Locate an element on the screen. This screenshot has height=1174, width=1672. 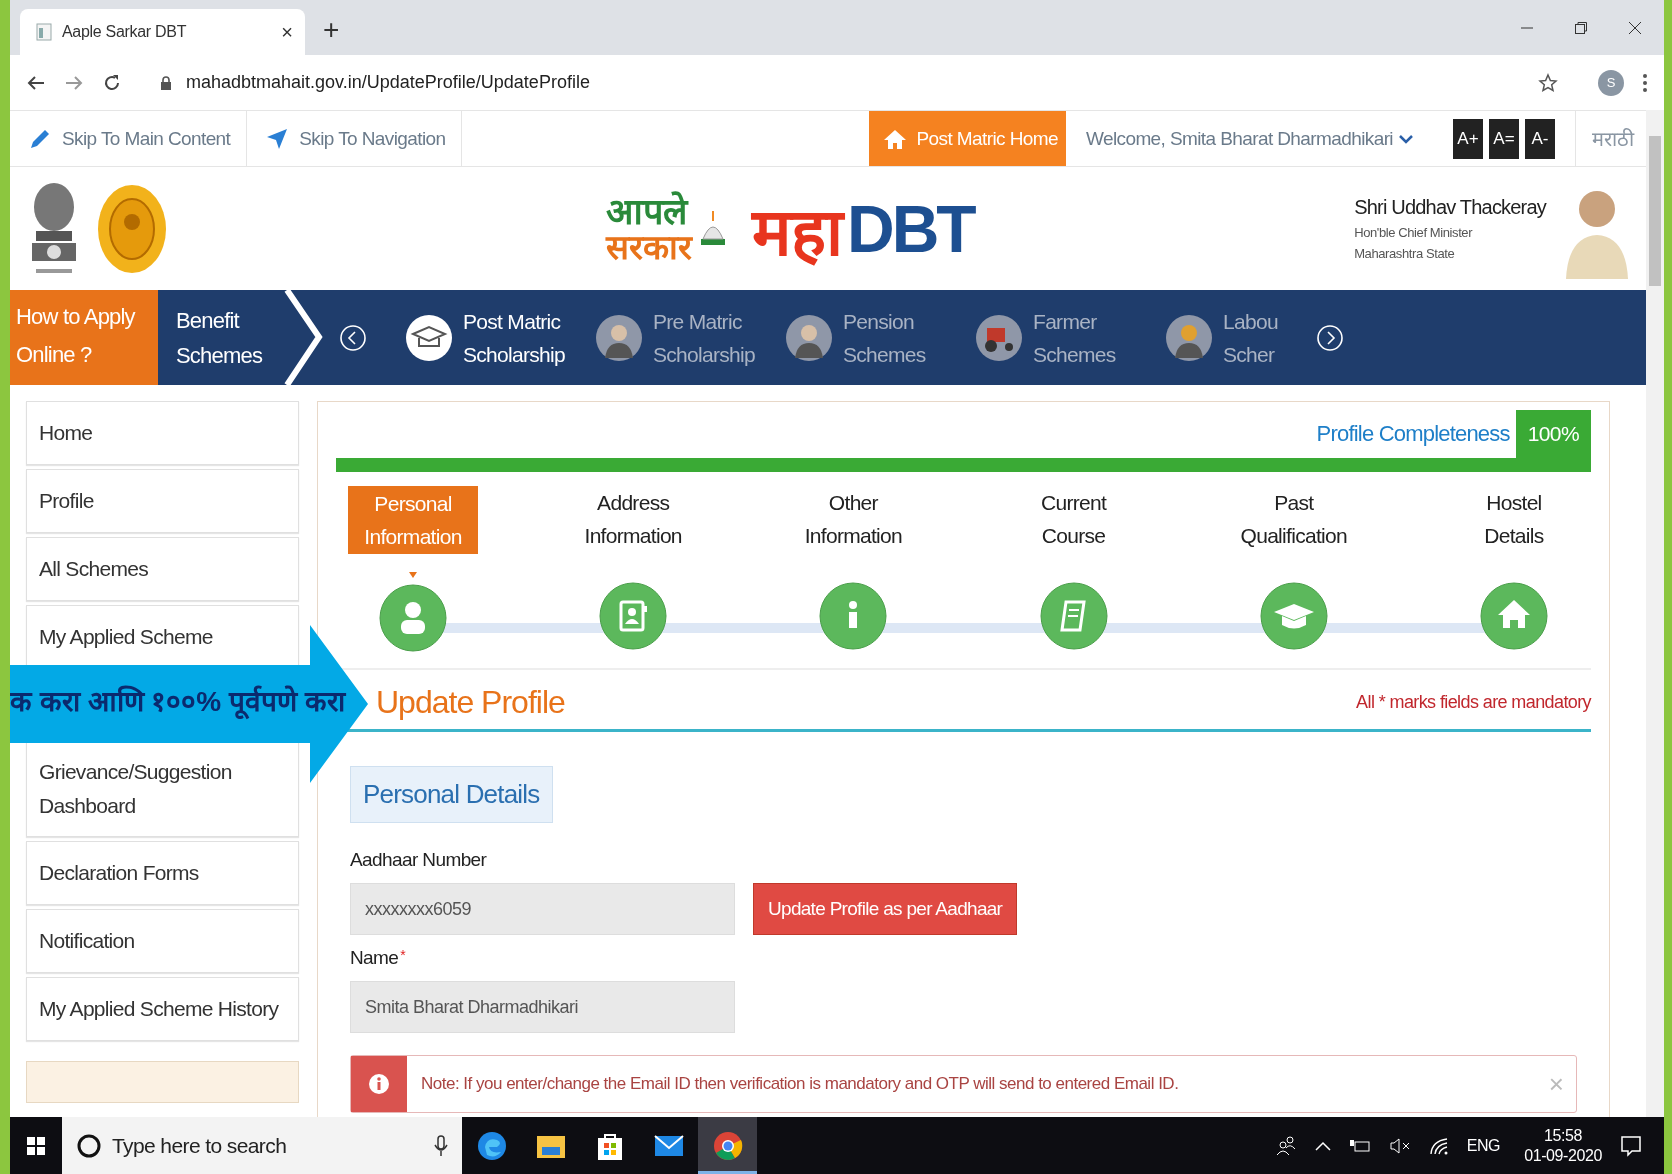
minister-state: Maharashtra State is located at coordinates (1405, 253).